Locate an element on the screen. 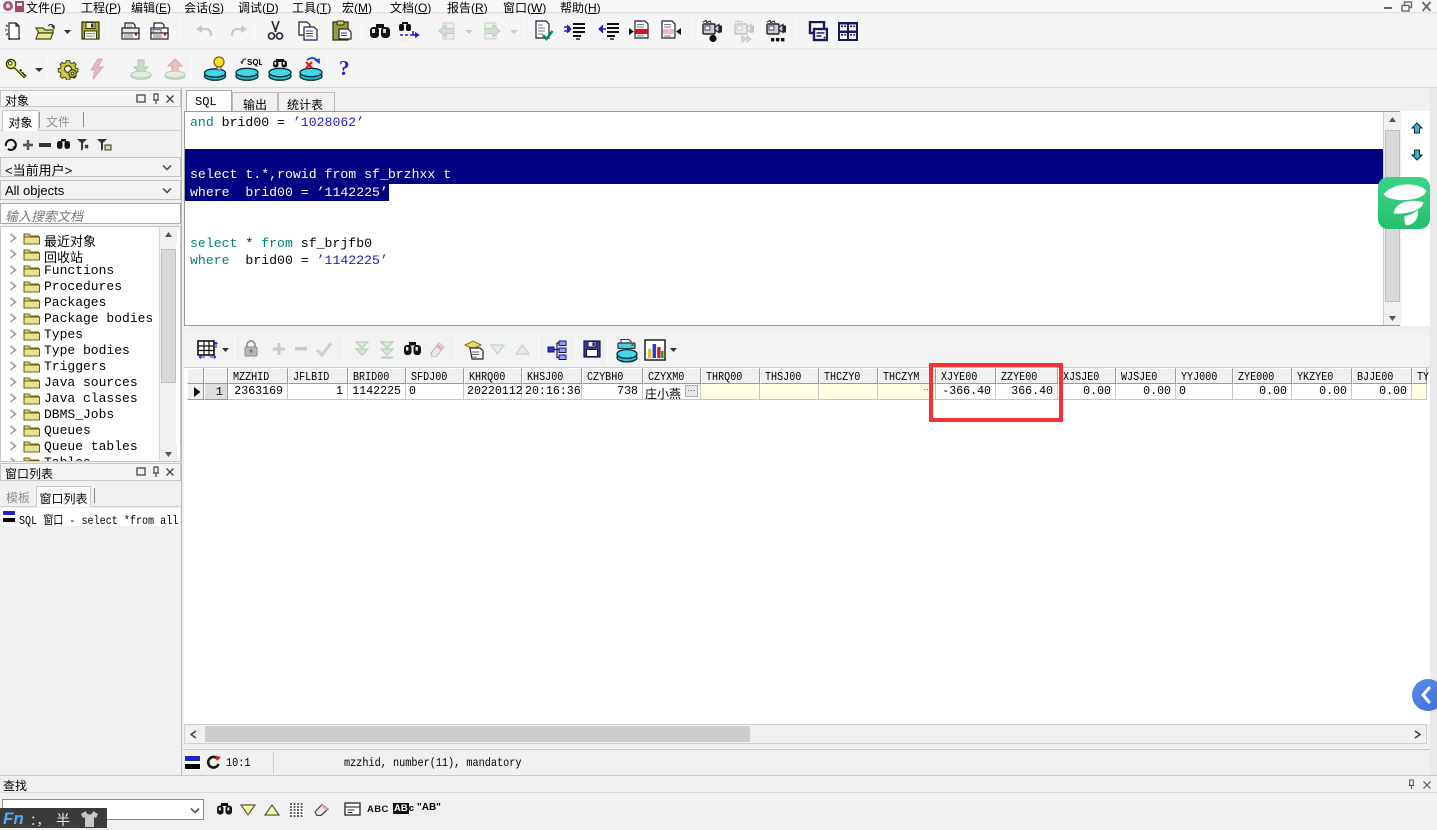 This screenshot has height=830, width=1437. svg-text: SQL is located at coordinates (254, 62).